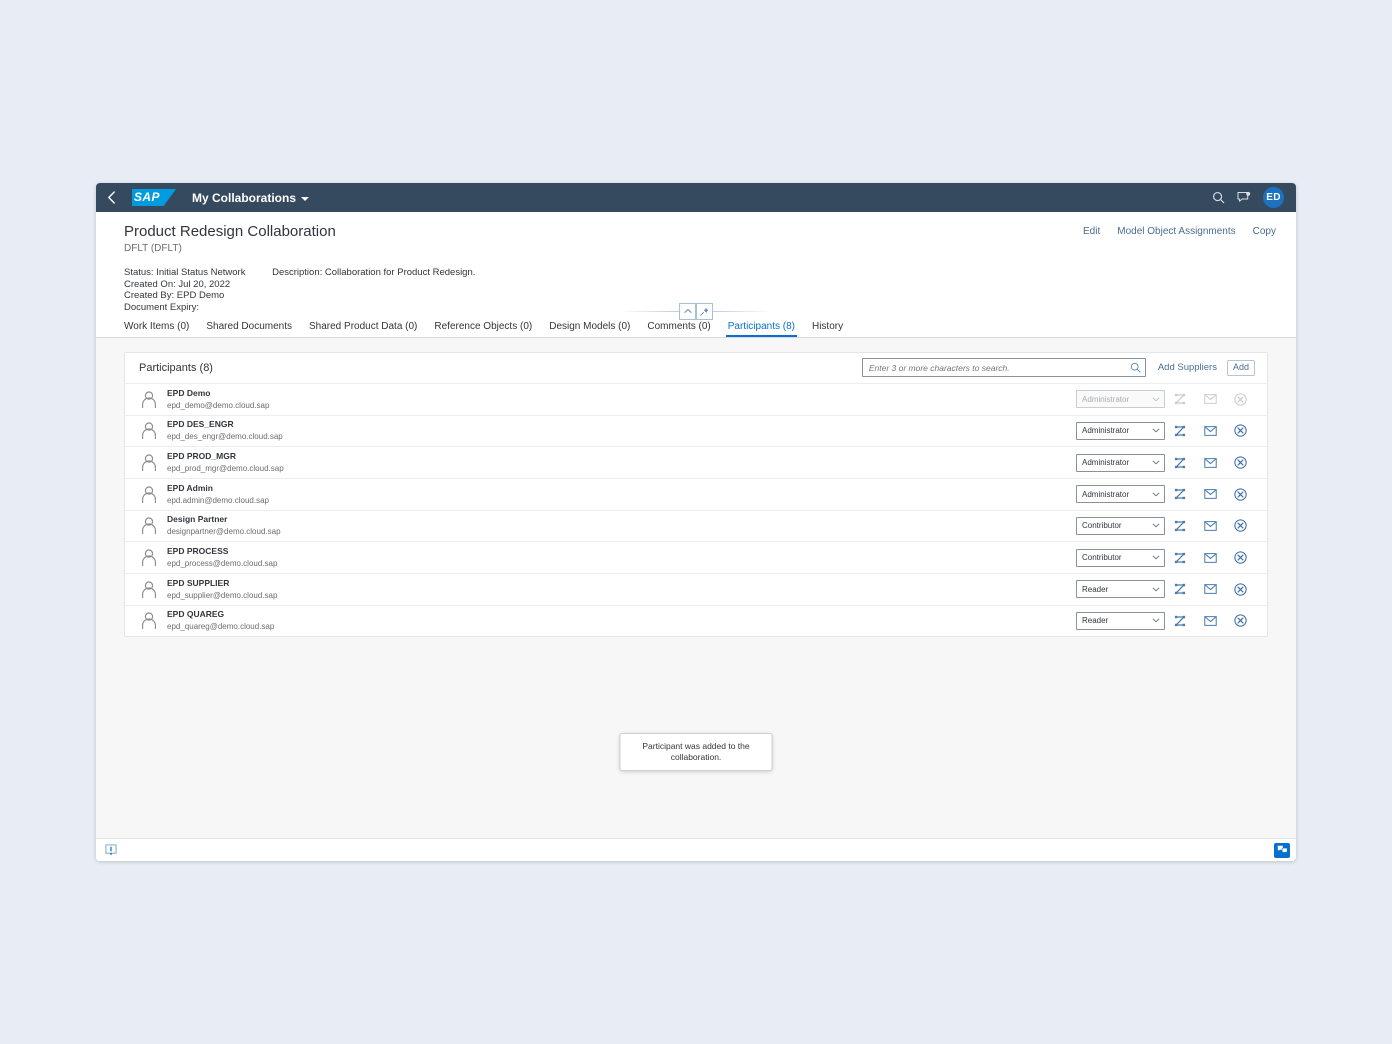 Image resolution: width=1392 pixels, height=1044 pixels. What do you see at coordinates (218, 405) in the screenshot?
I see `participant-email: epd_demo@demo.cloud.sap` at bounding box center [218, 405].